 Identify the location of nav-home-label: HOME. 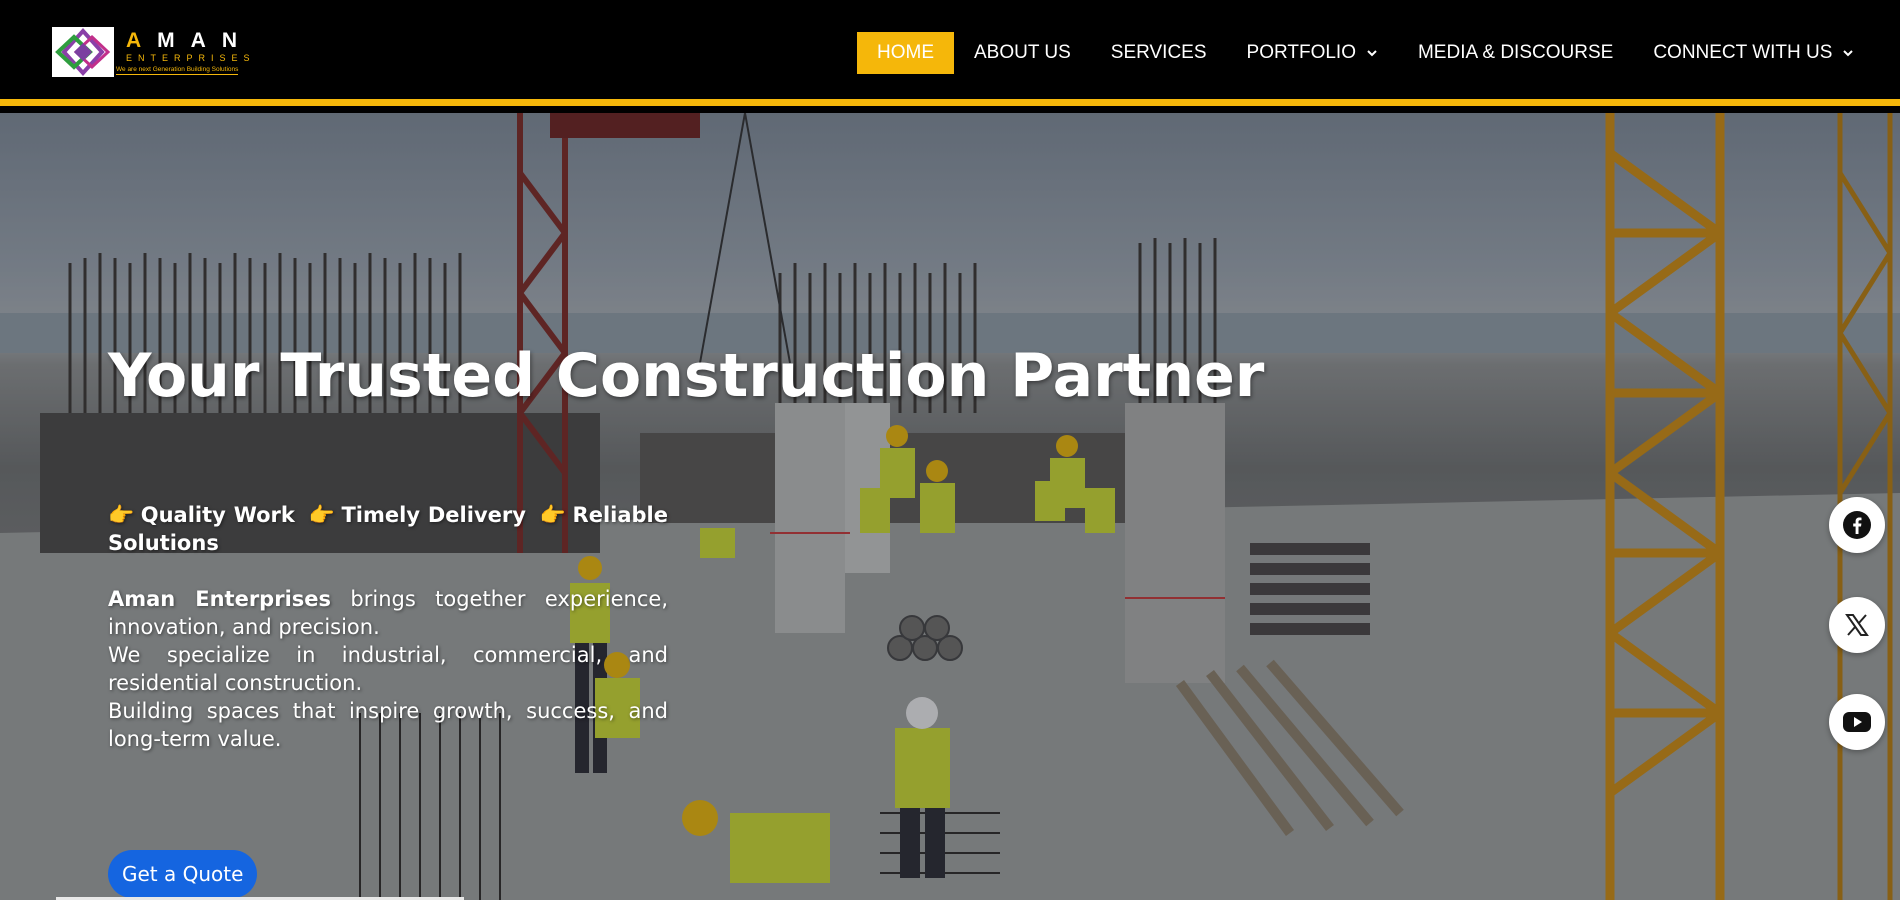
(905, 52).